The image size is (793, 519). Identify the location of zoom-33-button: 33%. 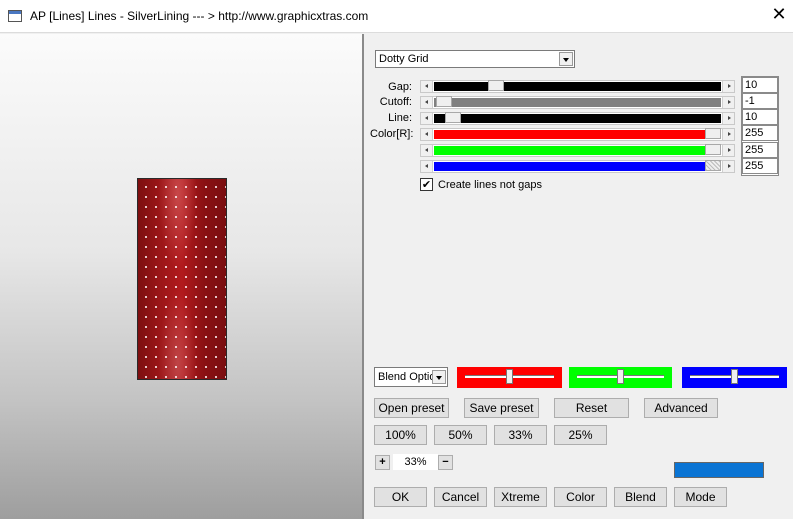
(520, 435).